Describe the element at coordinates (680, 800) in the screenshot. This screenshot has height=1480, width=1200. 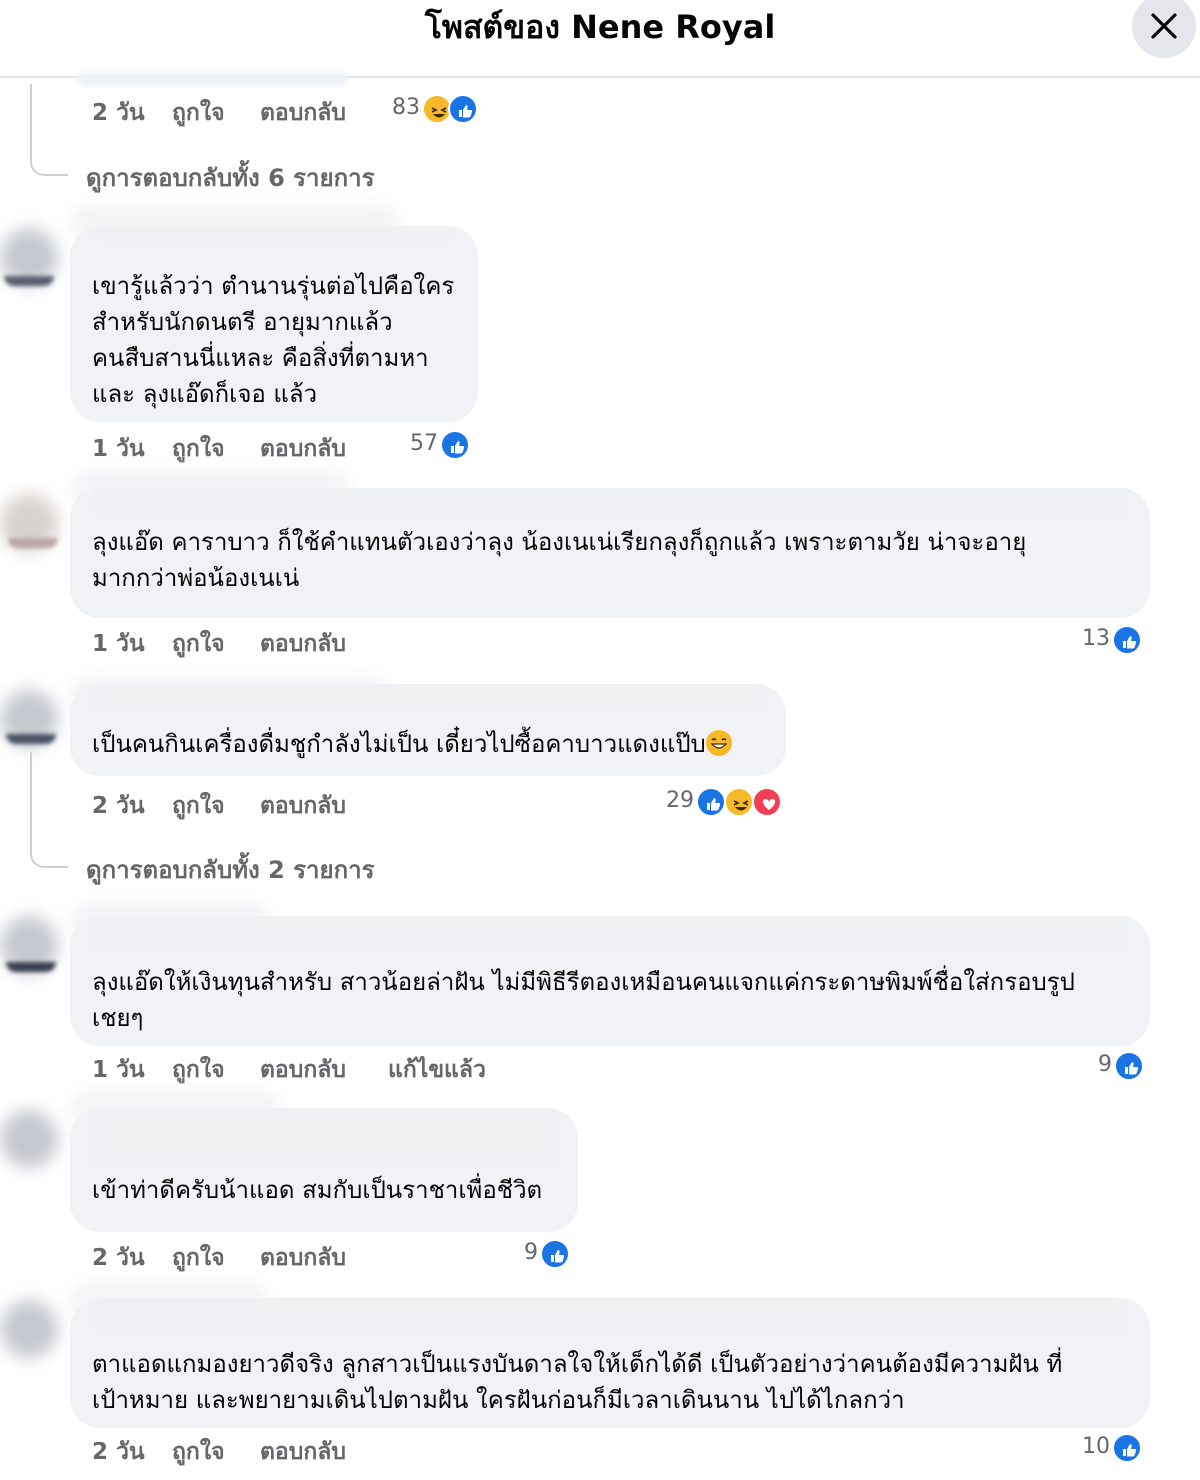
I see `reaction-count: 29` at that location.